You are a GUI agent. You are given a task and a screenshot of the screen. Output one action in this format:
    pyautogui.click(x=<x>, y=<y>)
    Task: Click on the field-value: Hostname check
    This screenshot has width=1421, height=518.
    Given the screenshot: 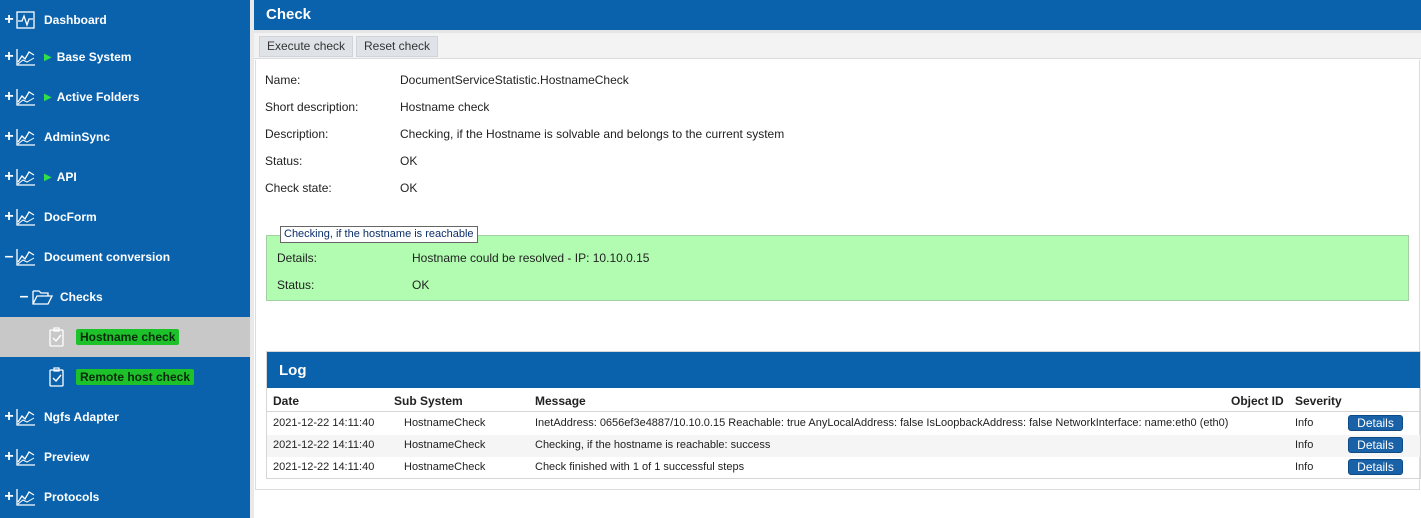 What is the action you would take?
    pyautogui.click(x=445, y=107)
    